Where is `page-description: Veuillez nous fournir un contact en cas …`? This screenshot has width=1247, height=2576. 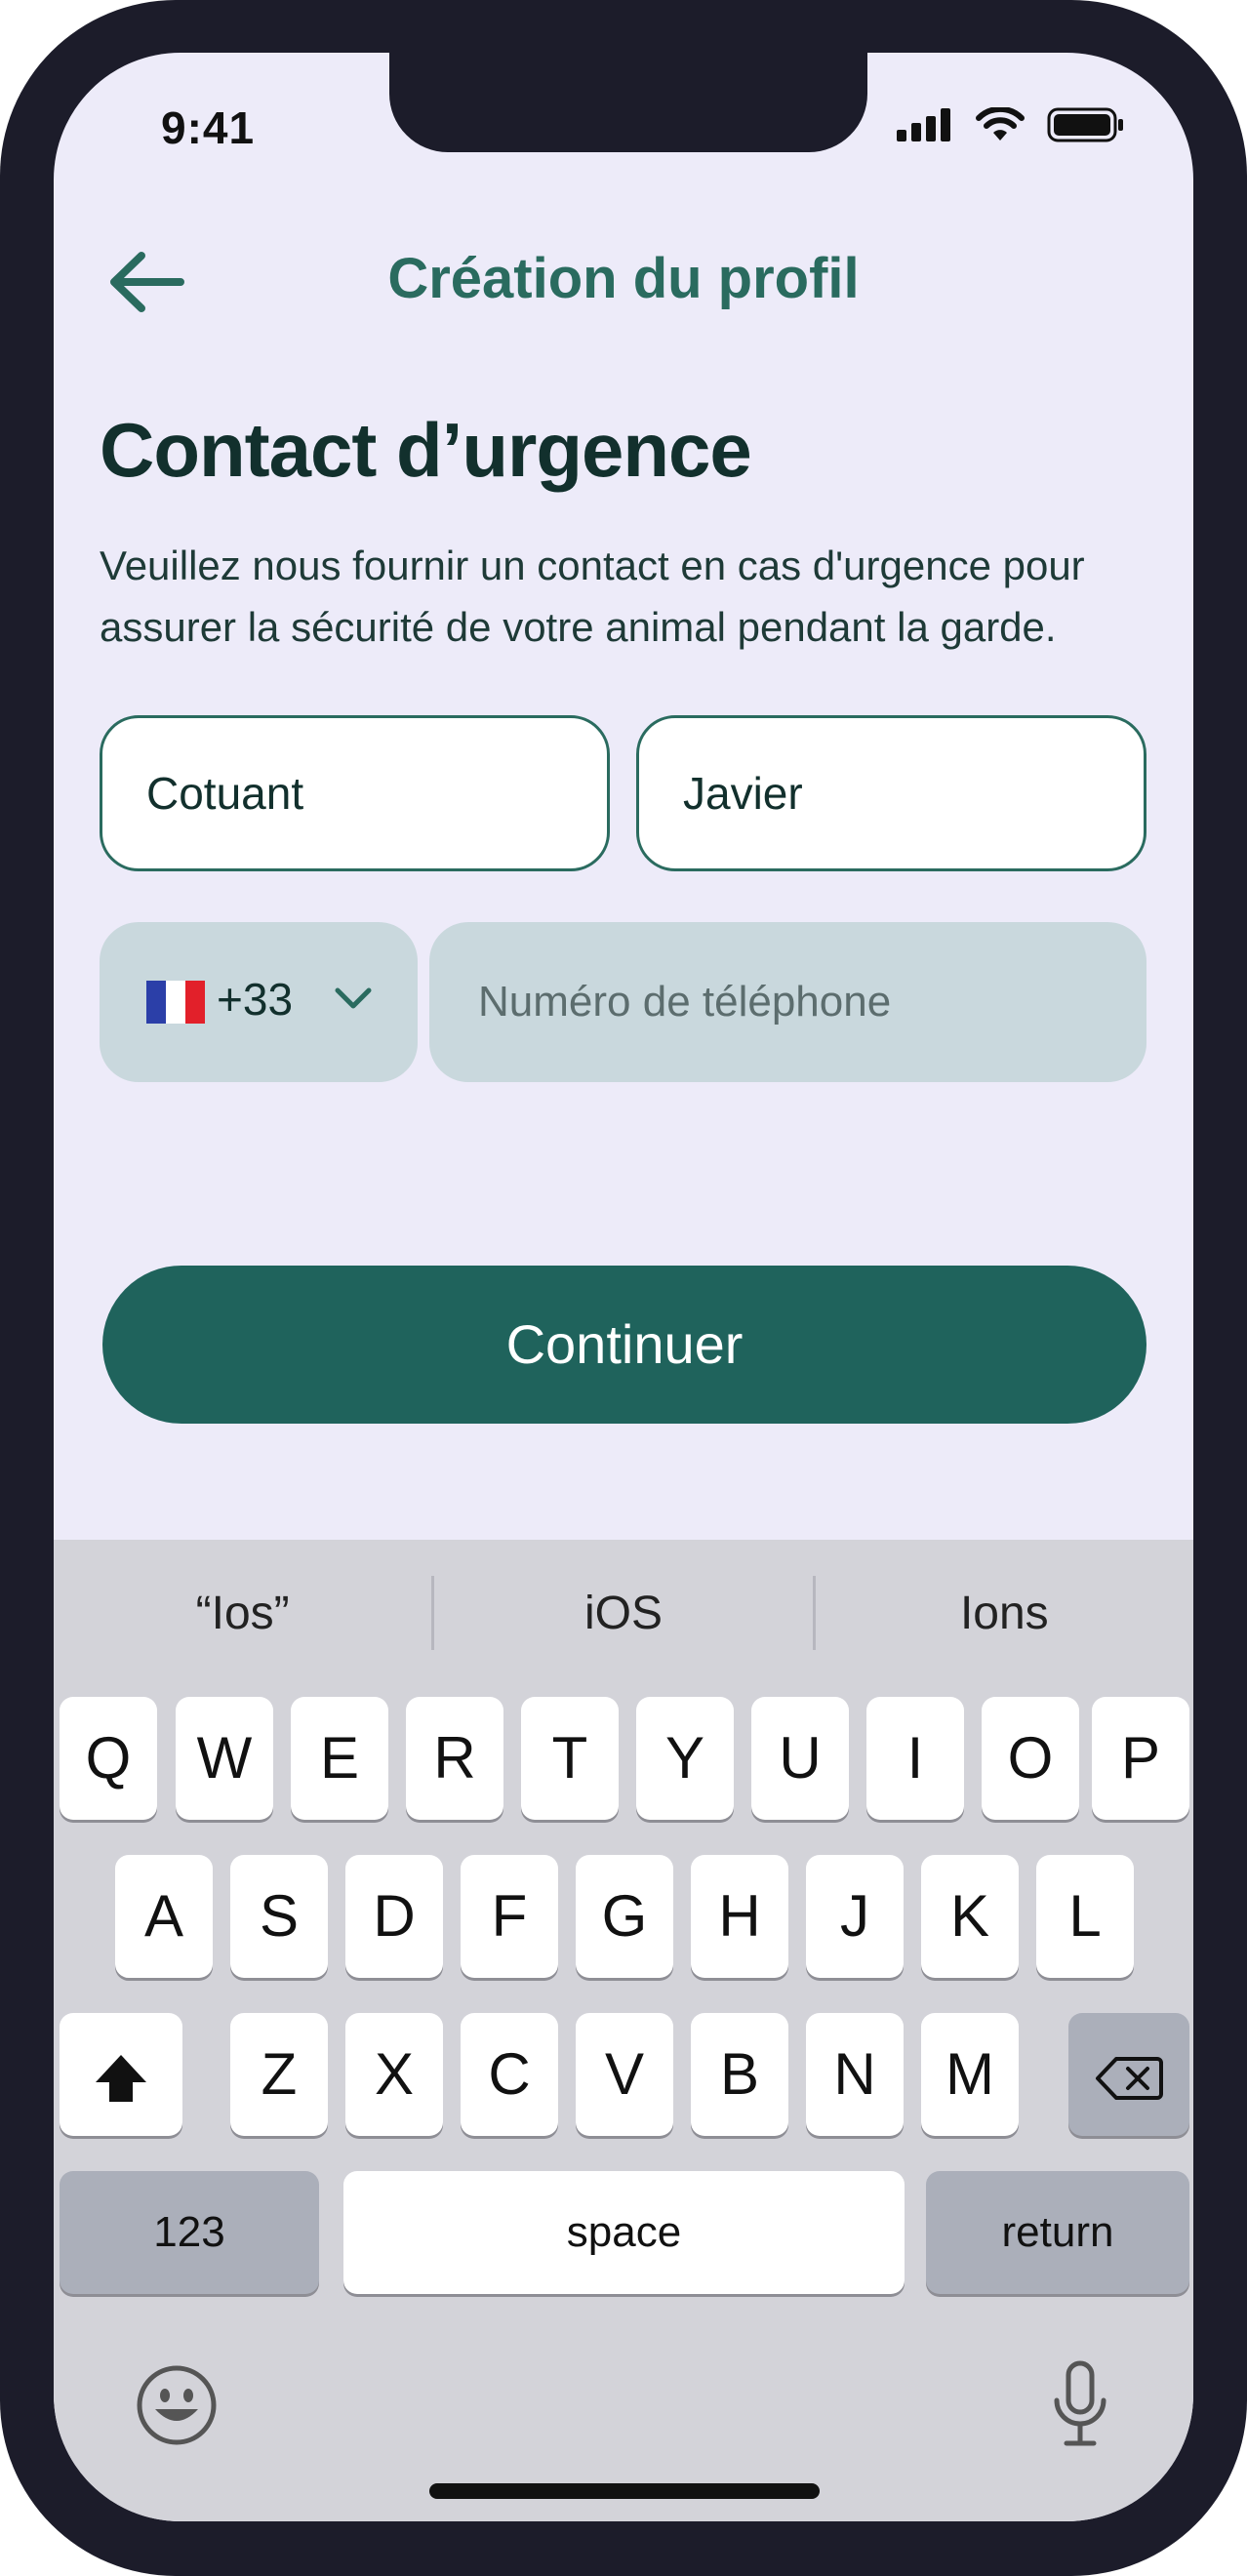
page-description: Veuillez nous fournir un contact en cas … is located at coordinates (592, 596).